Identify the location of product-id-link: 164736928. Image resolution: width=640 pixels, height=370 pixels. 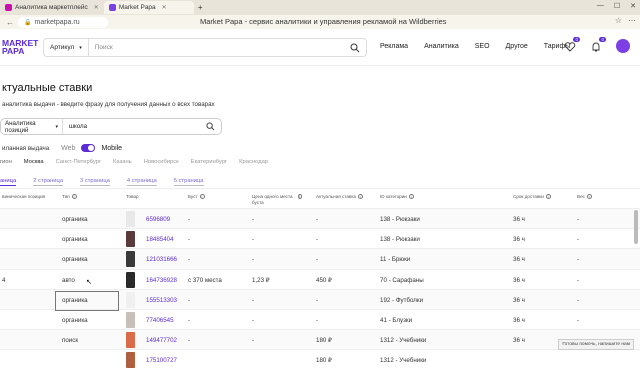
(161, 280).